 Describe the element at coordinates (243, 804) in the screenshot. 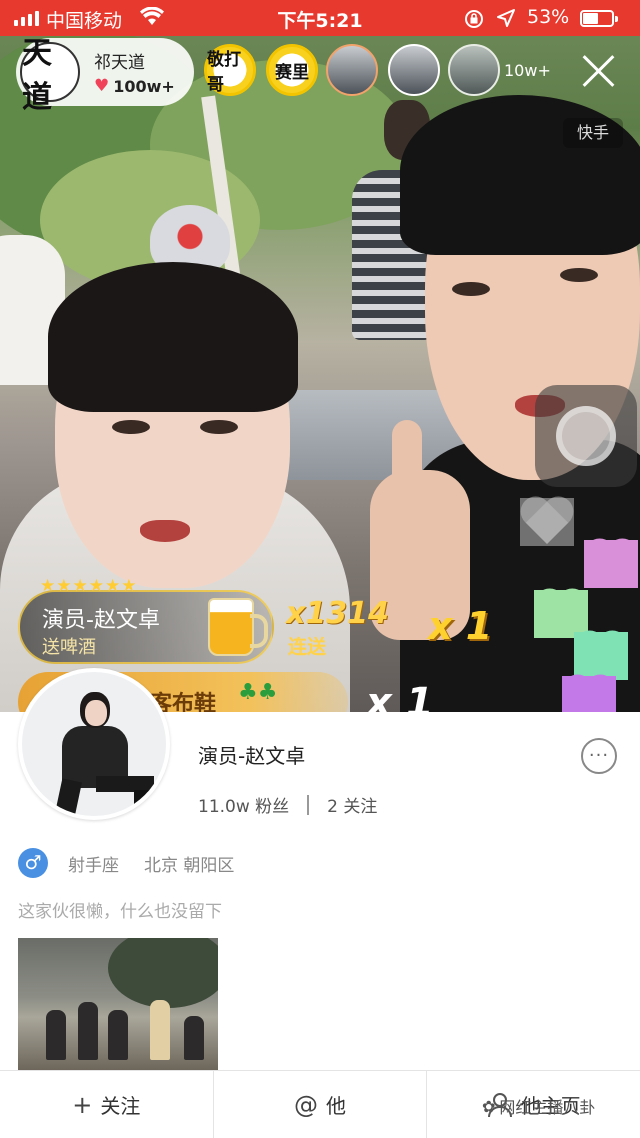

I see `followers-count: 11.0w 粉丝` at that location.